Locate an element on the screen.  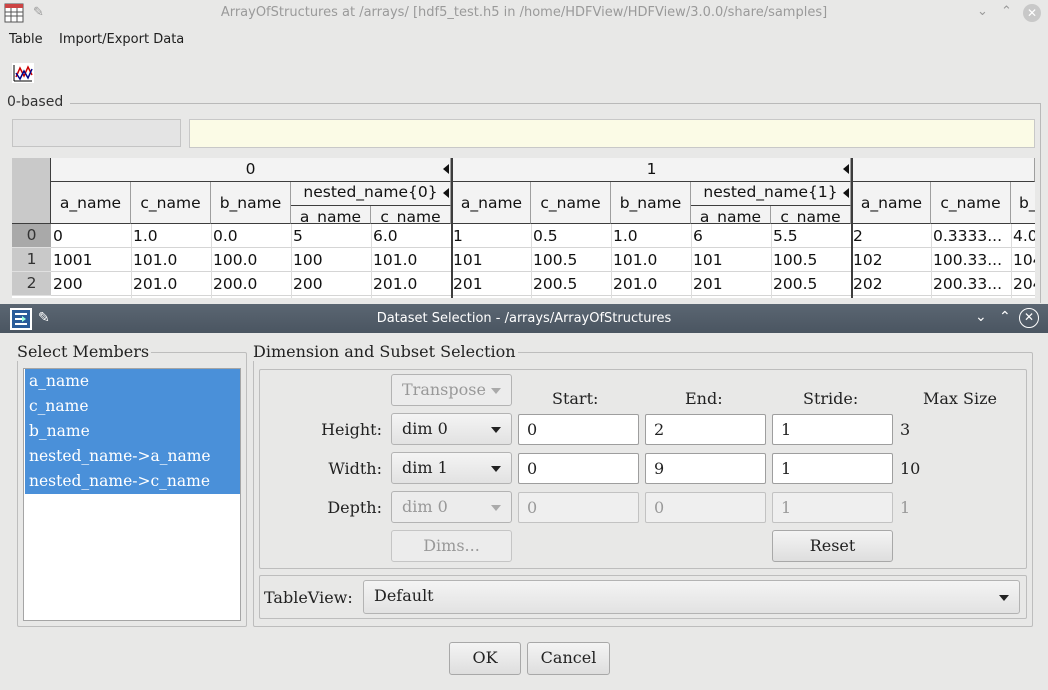
tableview-dropdown: Default is located at coordinates (691, 597).